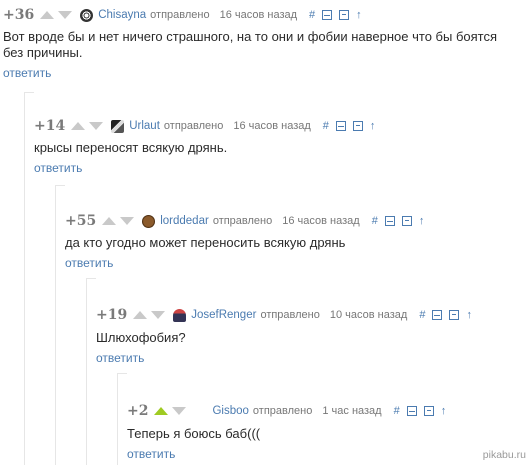 The image size is (532, 465). What do you see at coordinates (504, 455) in the screenshot?
I see `site-watermark: pikabu.ru` at bounding box center [504, 455].